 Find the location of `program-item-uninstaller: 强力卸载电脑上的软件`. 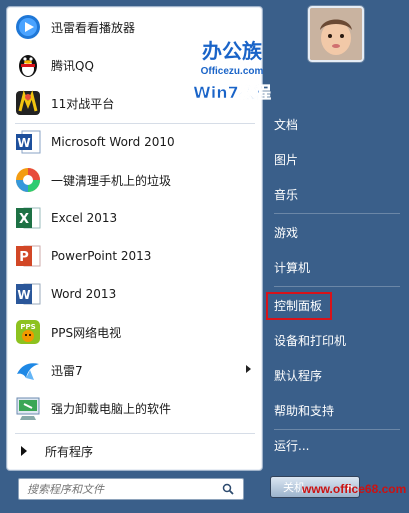

program-item-uninstaller: 强力卸载电脑上的软件 is located at coordinates (134, 408).